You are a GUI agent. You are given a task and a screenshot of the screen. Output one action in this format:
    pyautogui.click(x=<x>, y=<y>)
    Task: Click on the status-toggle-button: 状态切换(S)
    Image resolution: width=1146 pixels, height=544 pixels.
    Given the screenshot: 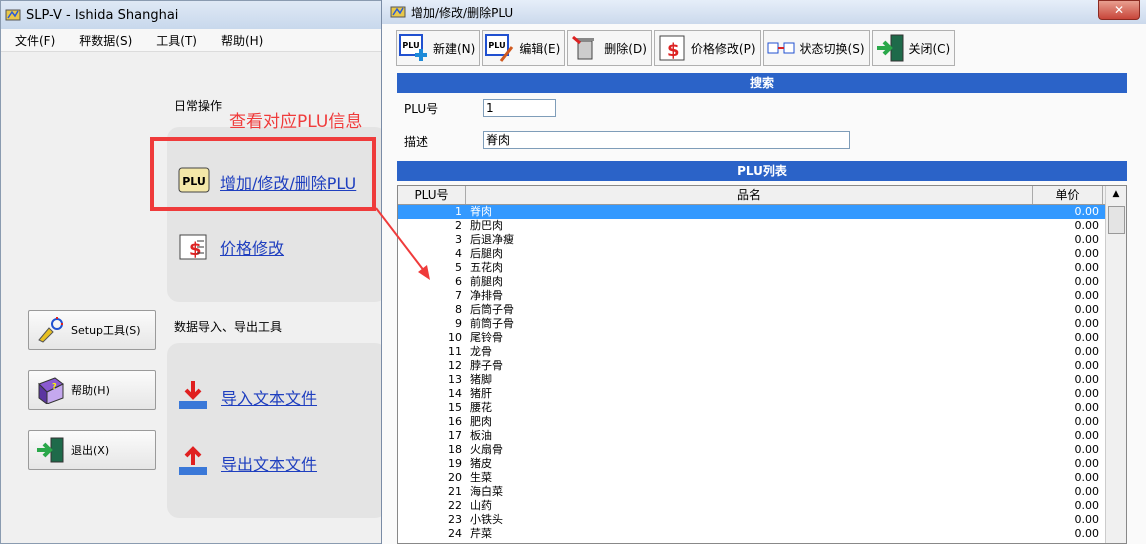 What is the action you would take?
    pyautogui.click(x=816, y=48)
    